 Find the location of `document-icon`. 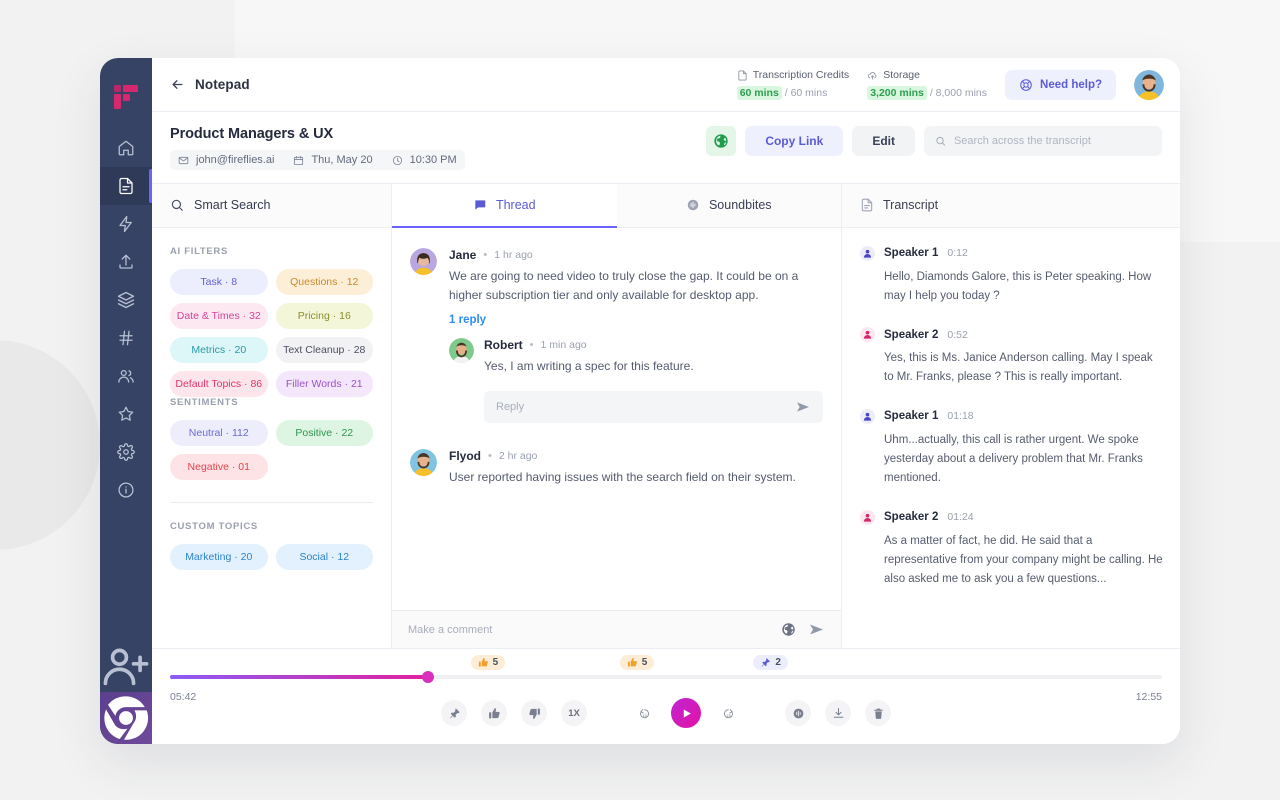

document-icon is located at coordinates (742, 75).